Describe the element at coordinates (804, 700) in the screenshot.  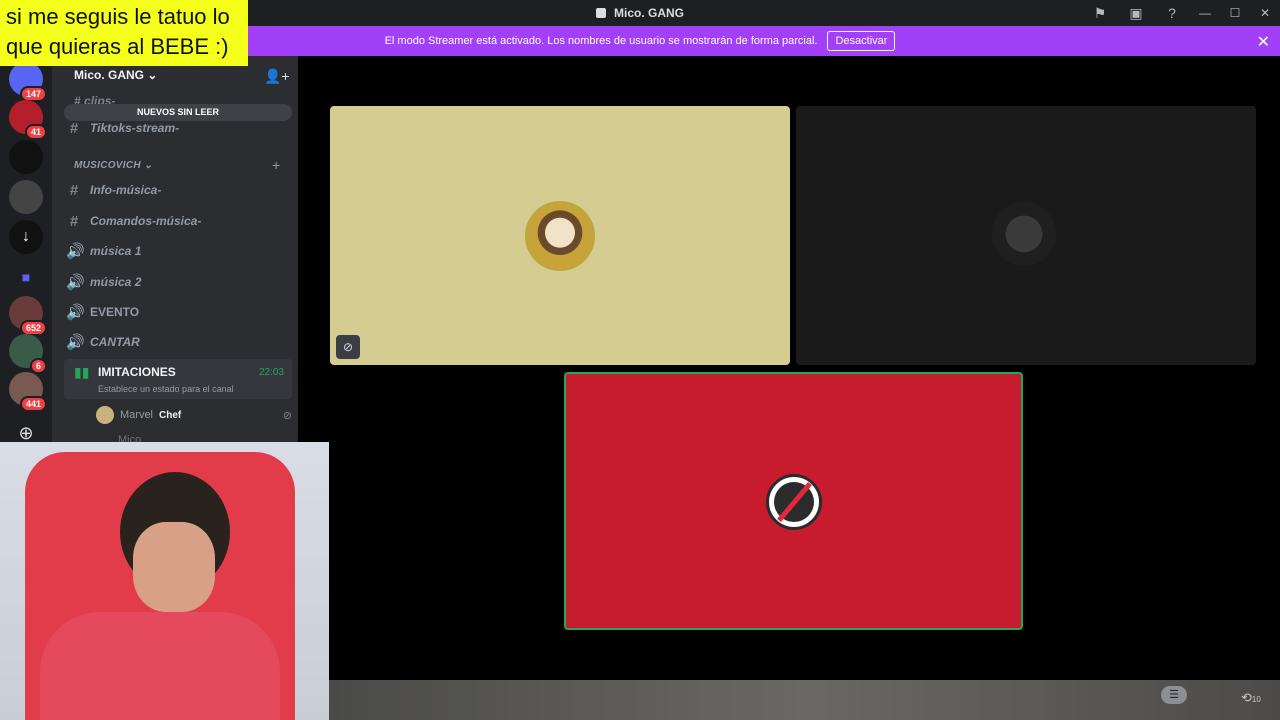
I see `bottom-bar: ☰ ⟲10` at that location.